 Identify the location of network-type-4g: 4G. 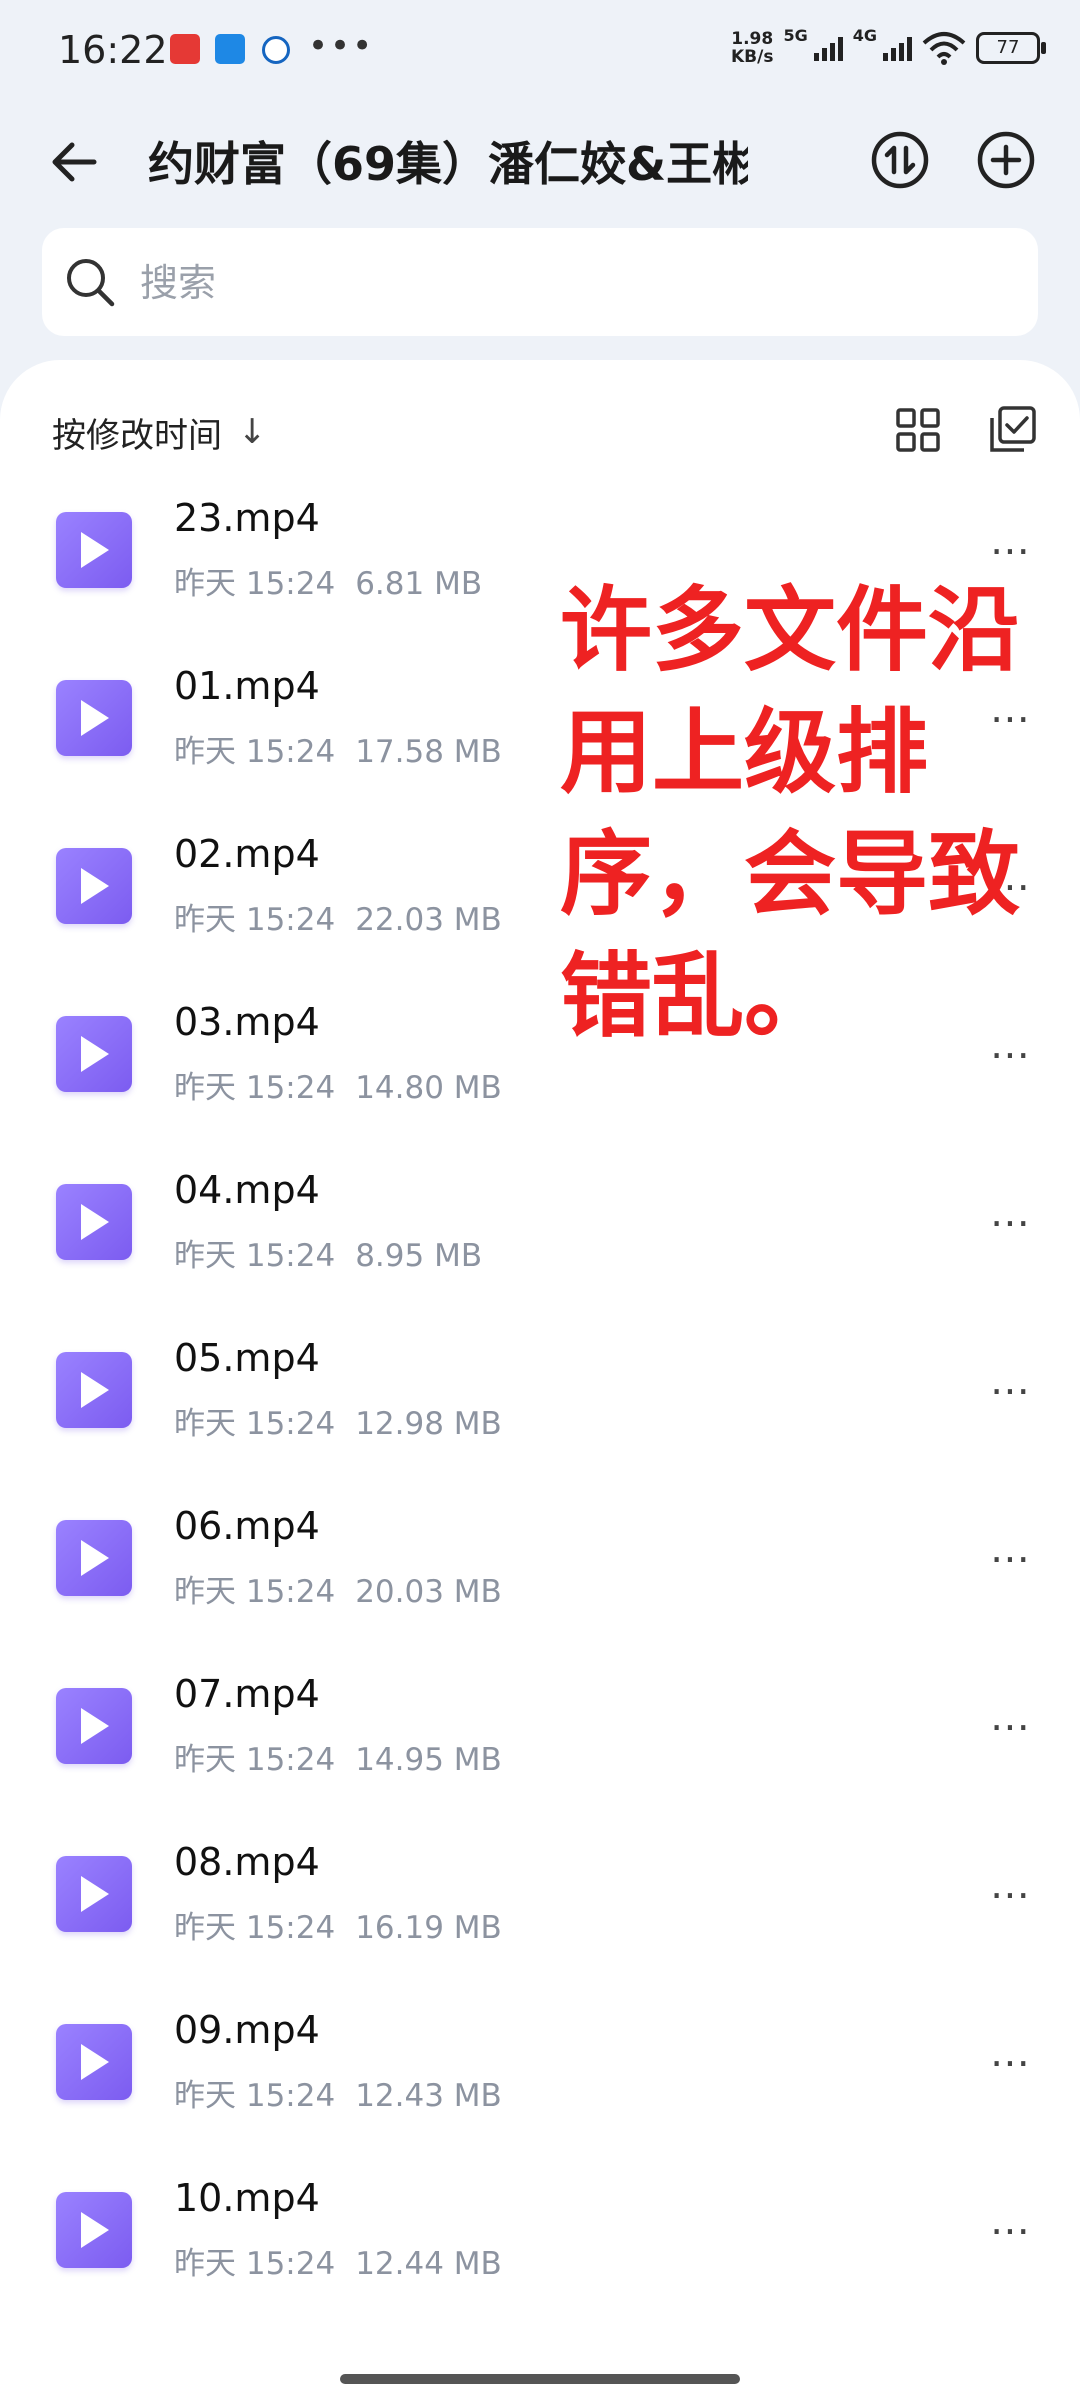
(864, 35).